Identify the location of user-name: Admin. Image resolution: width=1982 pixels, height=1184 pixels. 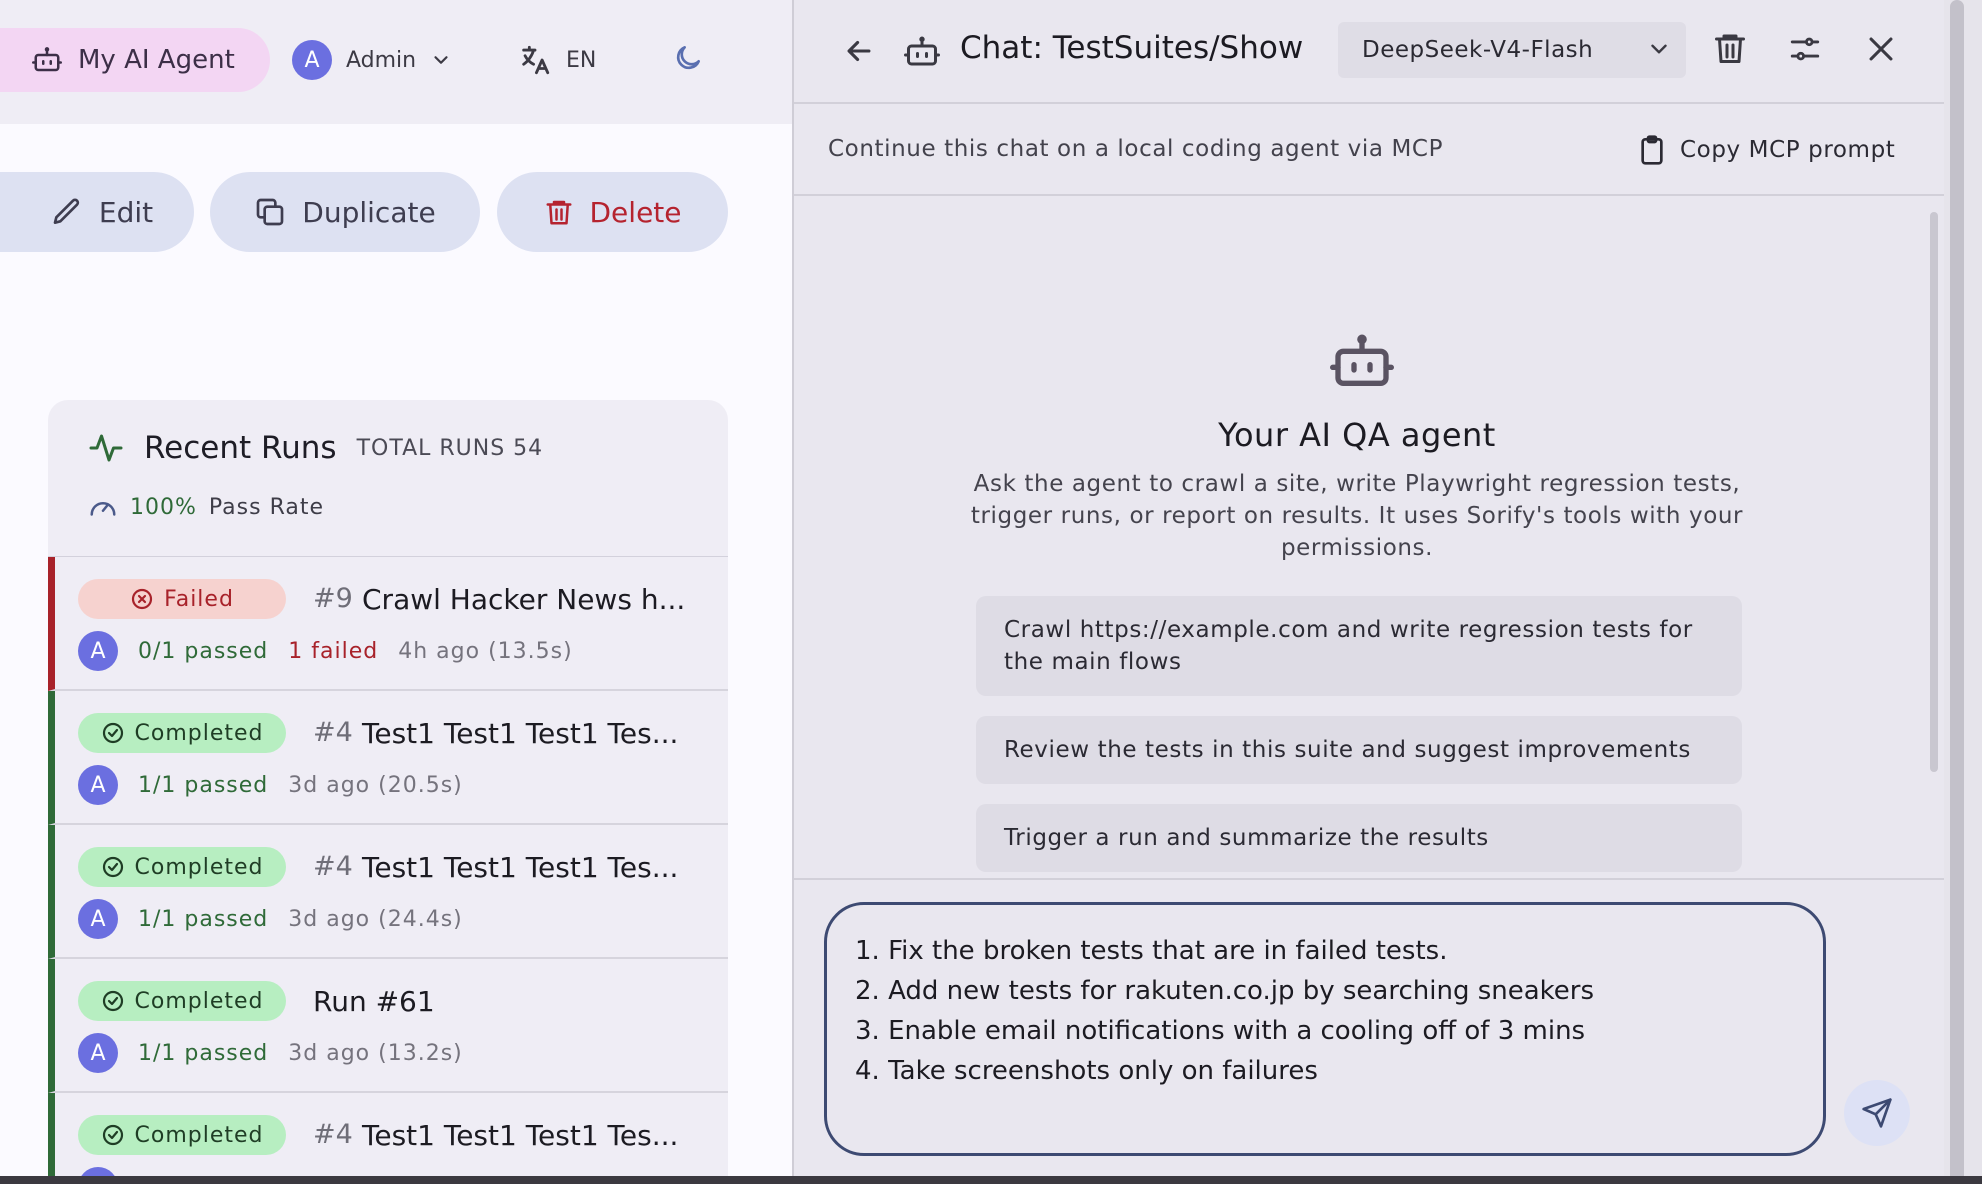
(381, 60).